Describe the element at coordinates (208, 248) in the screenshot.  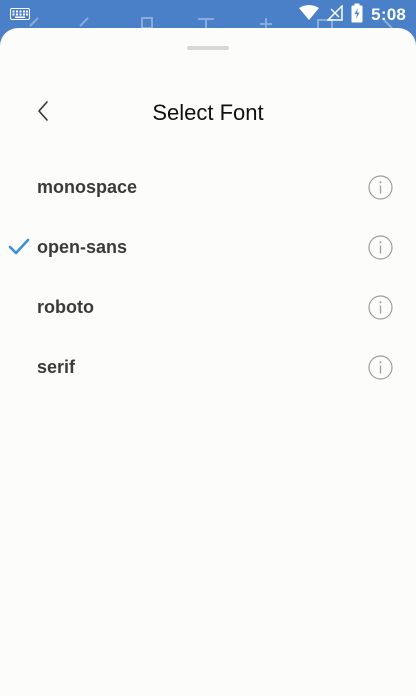
I see `font-item-open-sans: open-sans` at that location.